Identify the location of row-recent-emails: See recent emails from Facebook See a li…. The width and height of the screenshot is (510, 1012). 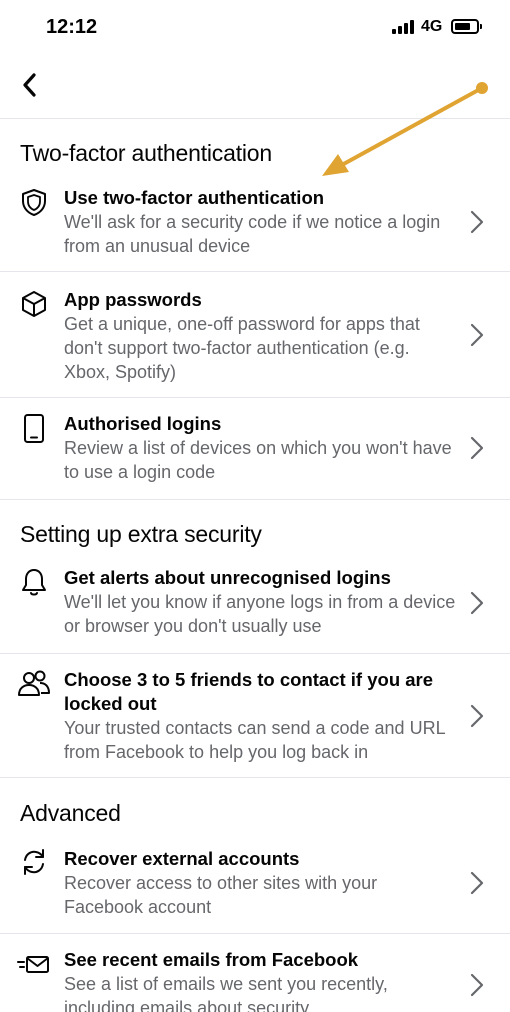
(255, 973).